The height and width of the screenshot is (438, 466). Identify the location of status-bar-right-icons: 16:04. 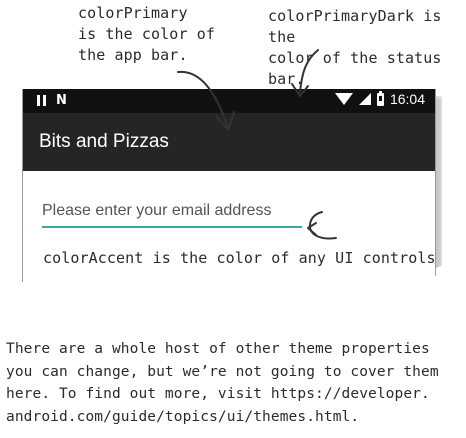
(379, 98).